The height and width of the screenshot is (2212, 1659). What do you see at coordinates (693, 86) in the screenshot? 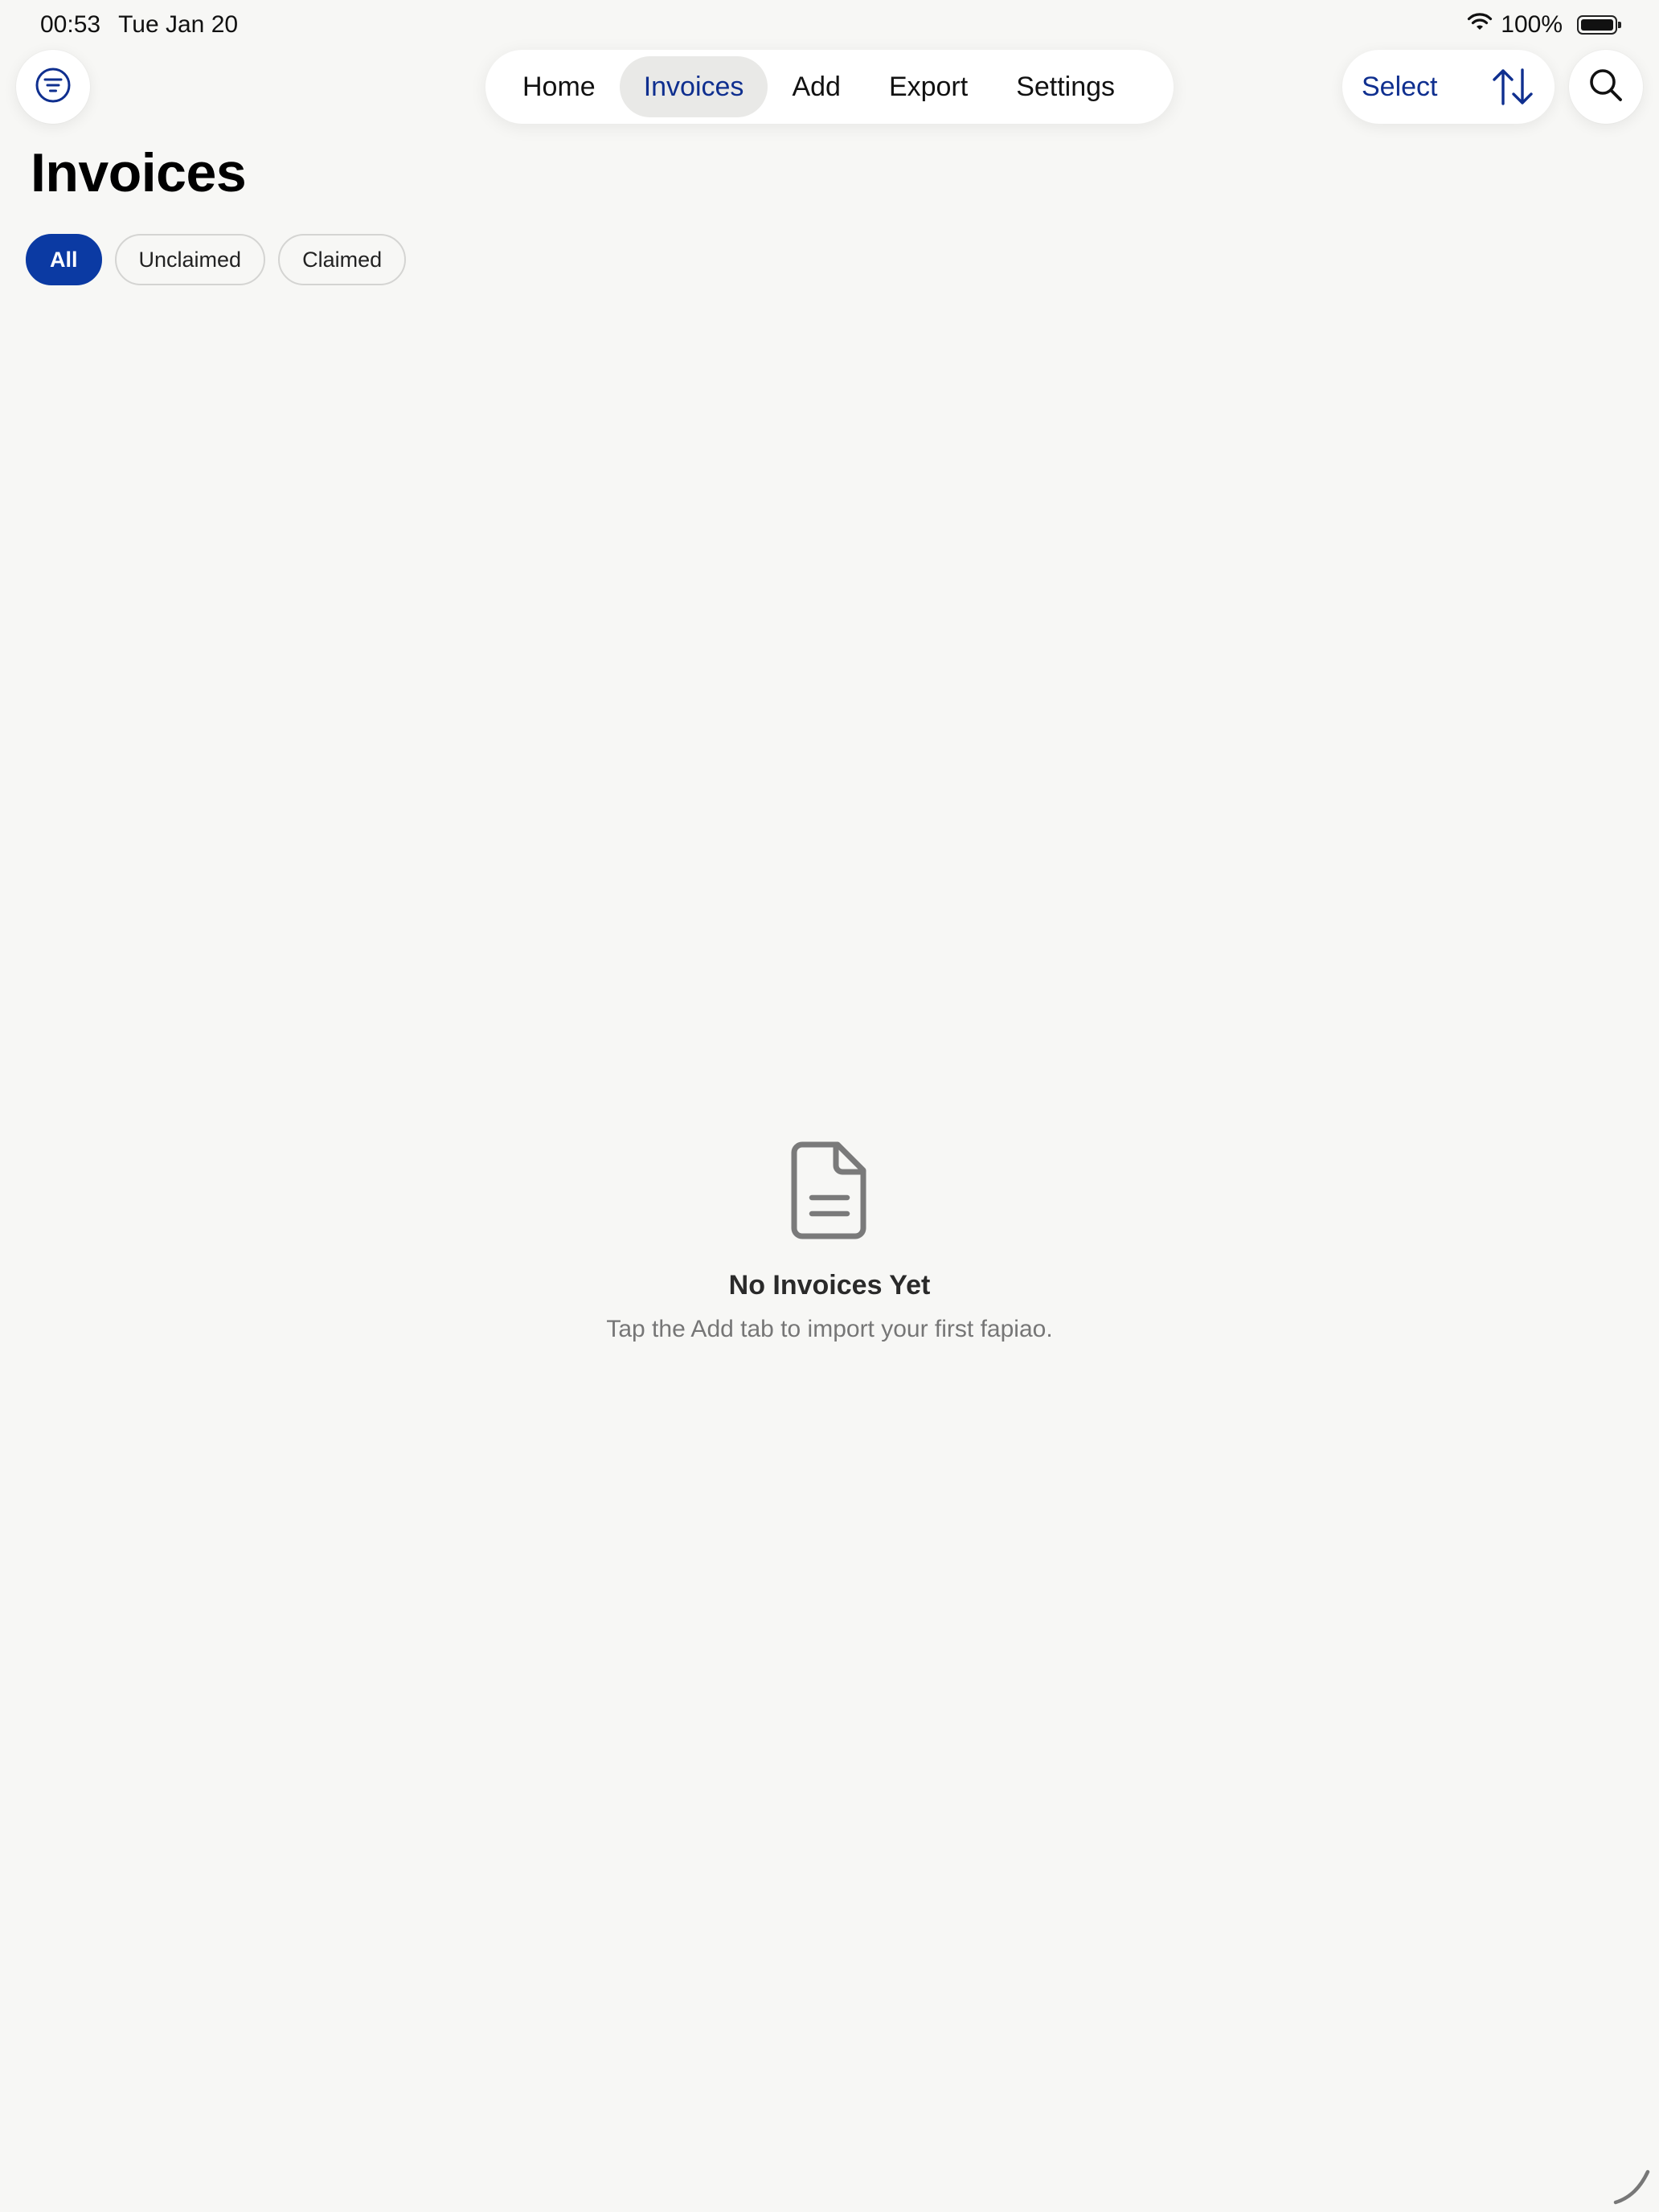
I see `tab-invoices: Invoices` at bounding box center [693, 86].